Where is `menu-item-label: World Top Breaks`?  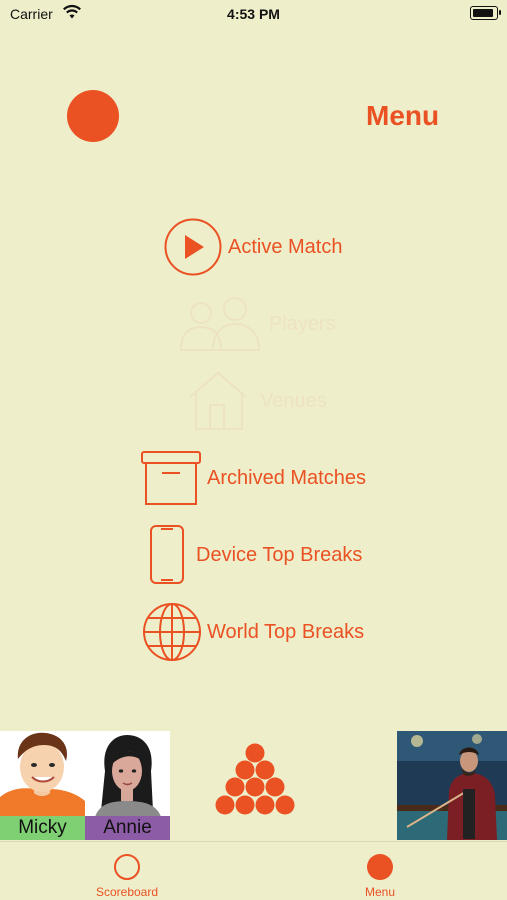 menu-item-label: World Top Breaks is located at coordinates (286, 631).